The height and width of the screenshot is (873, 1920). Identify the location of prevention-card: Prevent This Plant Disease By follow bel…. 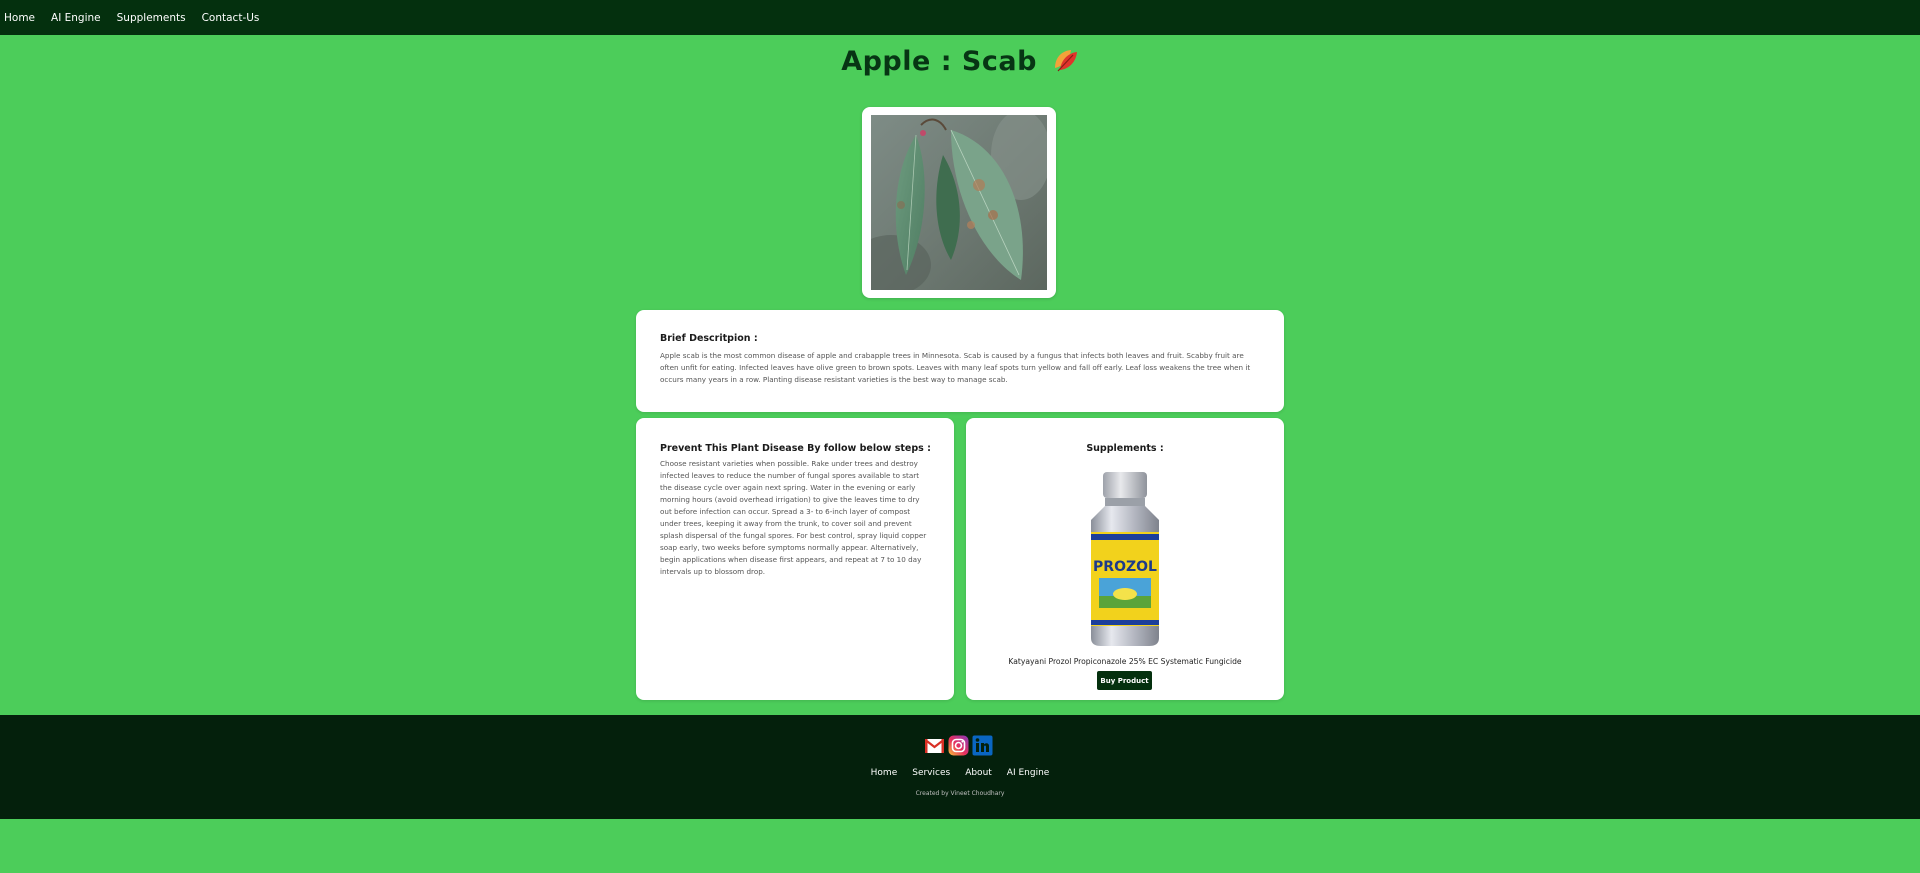
(795, 559).